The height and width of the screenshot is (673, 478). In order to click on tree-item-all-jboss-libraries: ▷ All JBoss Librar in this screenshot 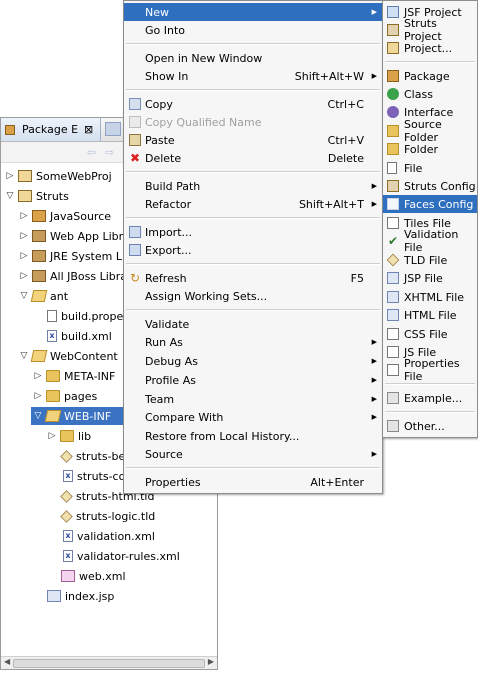, I will do `click(75, 276)`.